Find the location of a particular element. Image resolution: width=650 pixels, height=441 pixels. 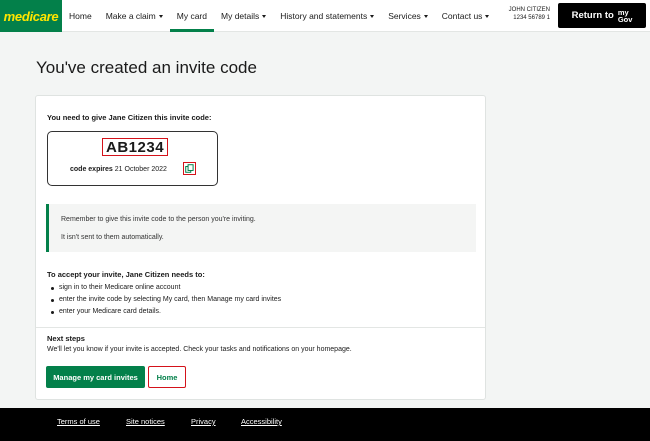

code-expiry: code expires 21 October 2022 is located at coordinates (118, 169).